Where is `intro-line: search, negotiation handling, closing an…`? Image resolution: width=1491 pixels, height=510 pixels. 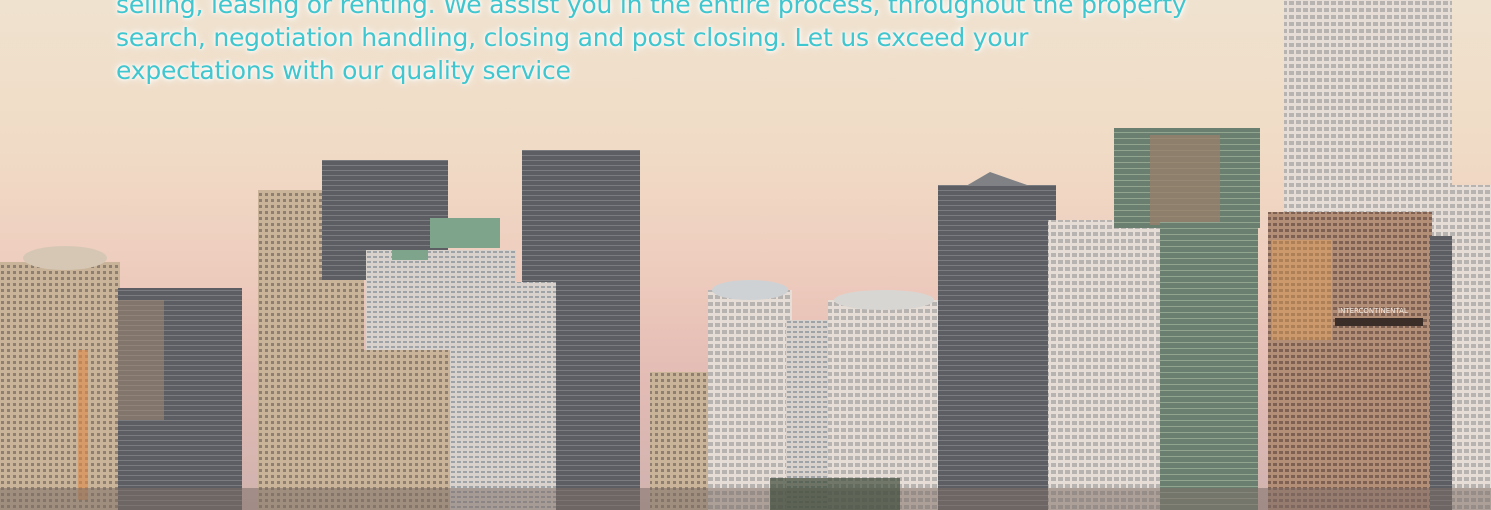 intro-line: search, negotiation handling, closing an… is located at coordinates (572, 37).